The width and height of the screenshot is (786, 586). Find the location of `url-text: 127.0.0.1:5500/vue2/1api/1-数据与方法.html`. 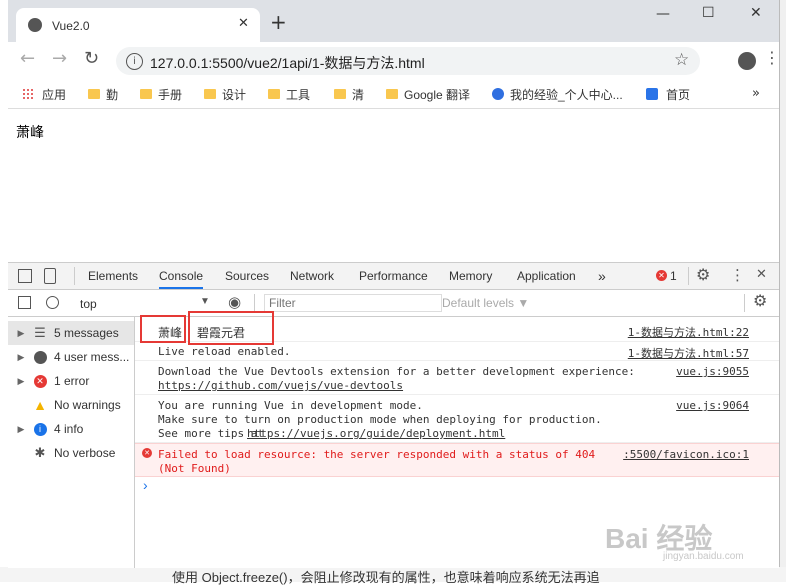

url-text: 127.0.0.1:5500/vue2/1api/1-数据与方法.html is located at coordinates (287, 63).